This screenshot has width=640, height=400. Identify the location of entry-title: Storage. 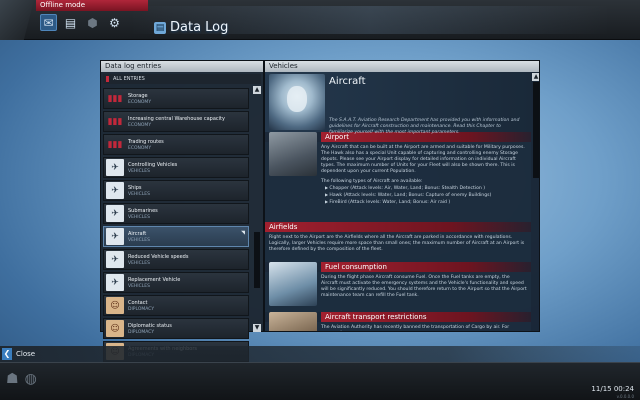
(138, 95).